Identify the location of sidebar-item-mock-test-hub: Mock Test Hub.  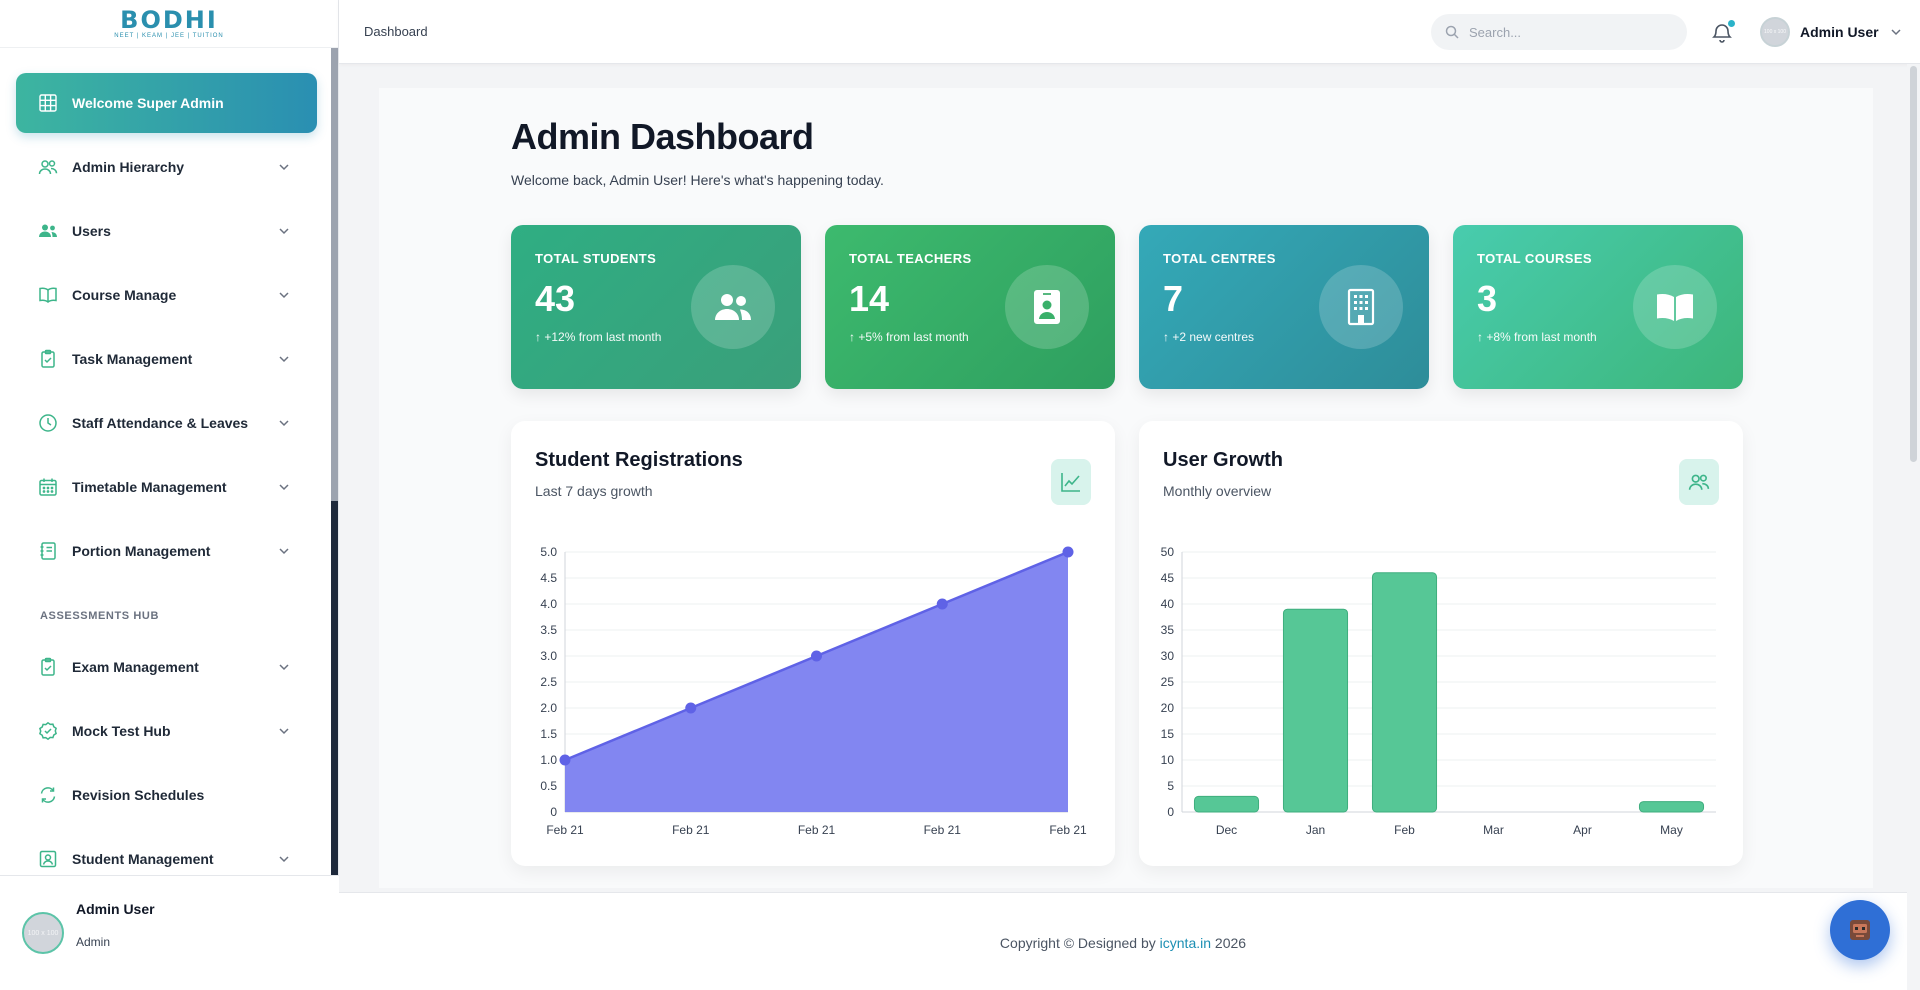
(166, 731).